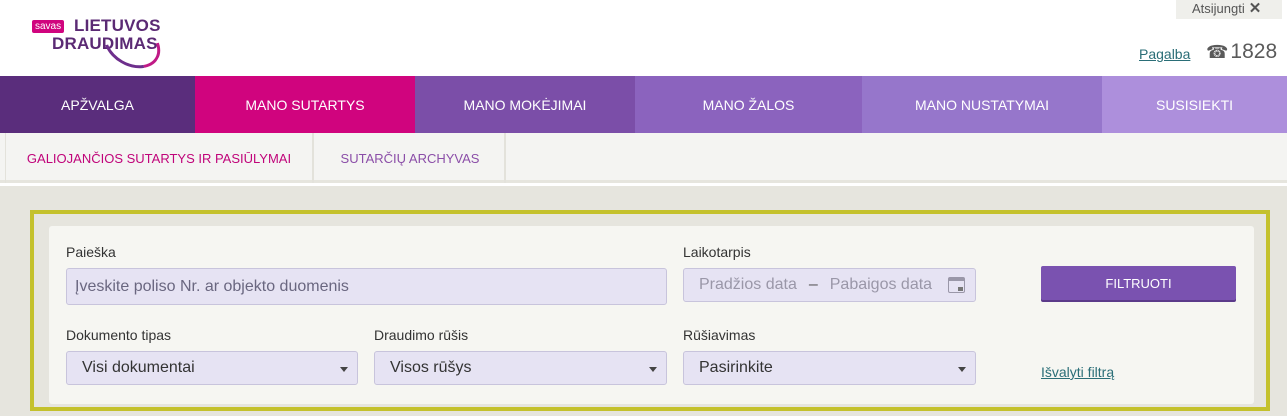 The height and width of the screenshot is (416, 1287). I want to click on insurance-type-select: Visos rūšys, so click(520, 368).